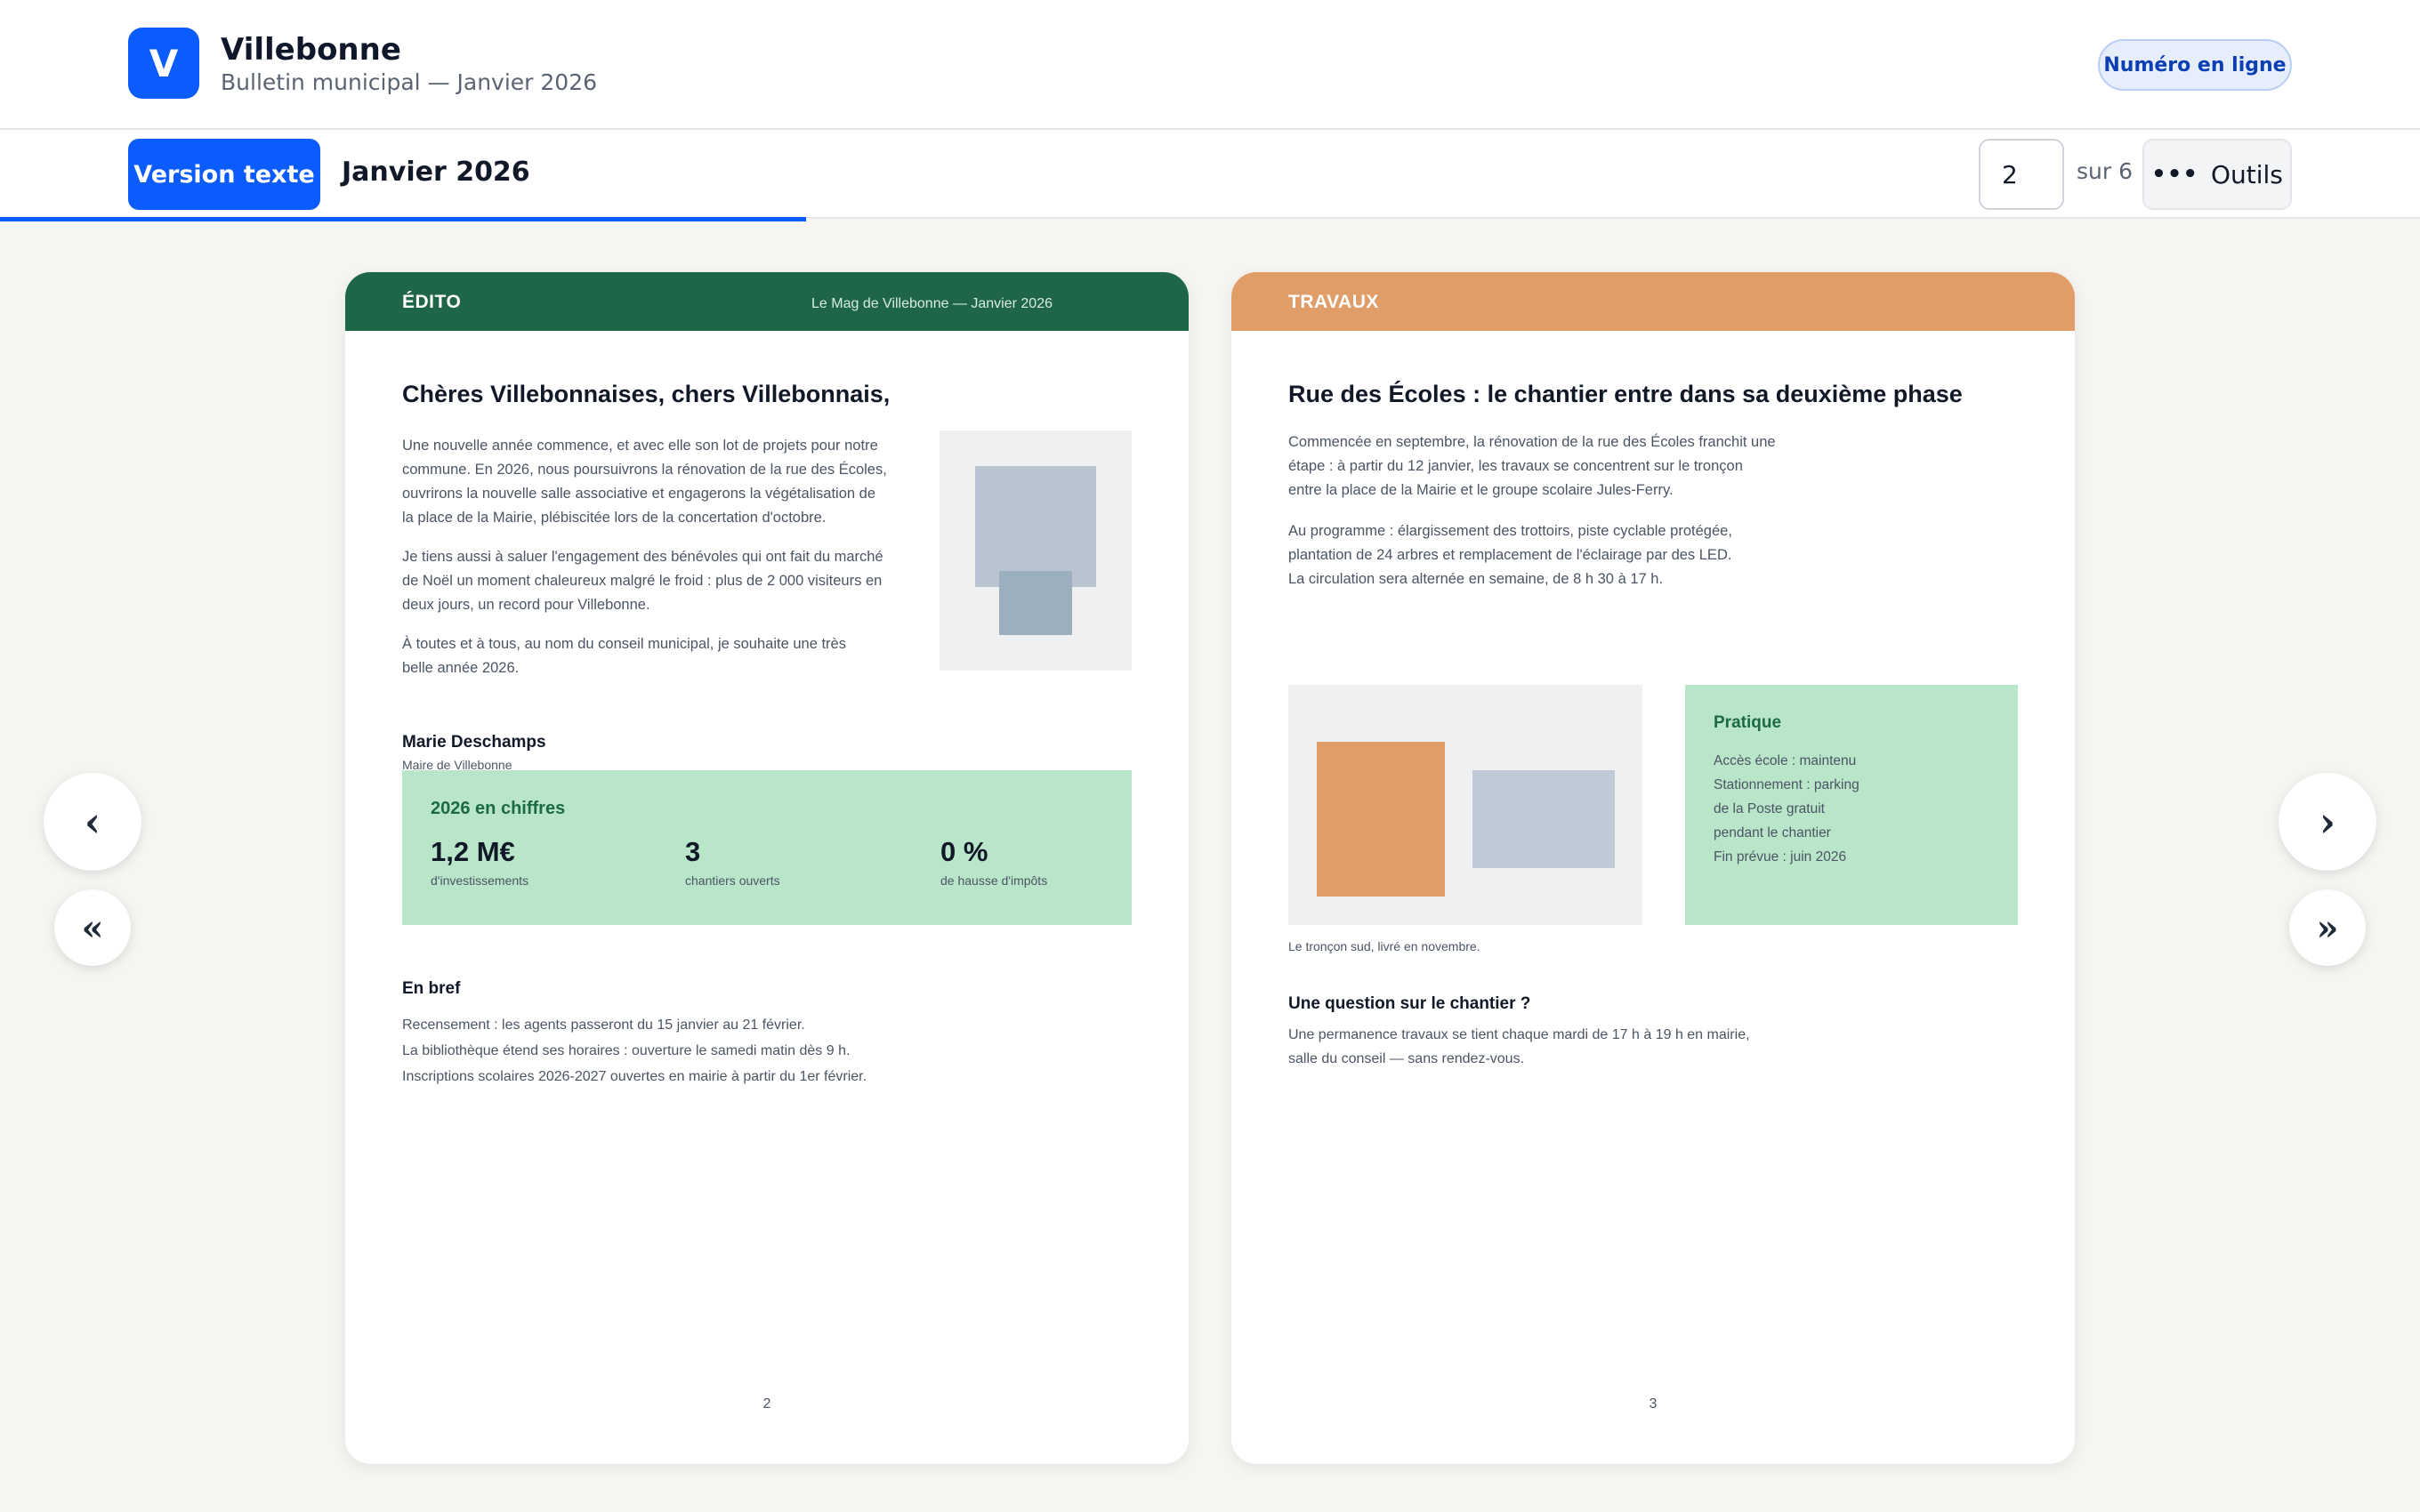 Image resolution: width=2420 pixels, height=1512 pixels. I want to click on issue-title: Janvier 2026, so click(436, 172).